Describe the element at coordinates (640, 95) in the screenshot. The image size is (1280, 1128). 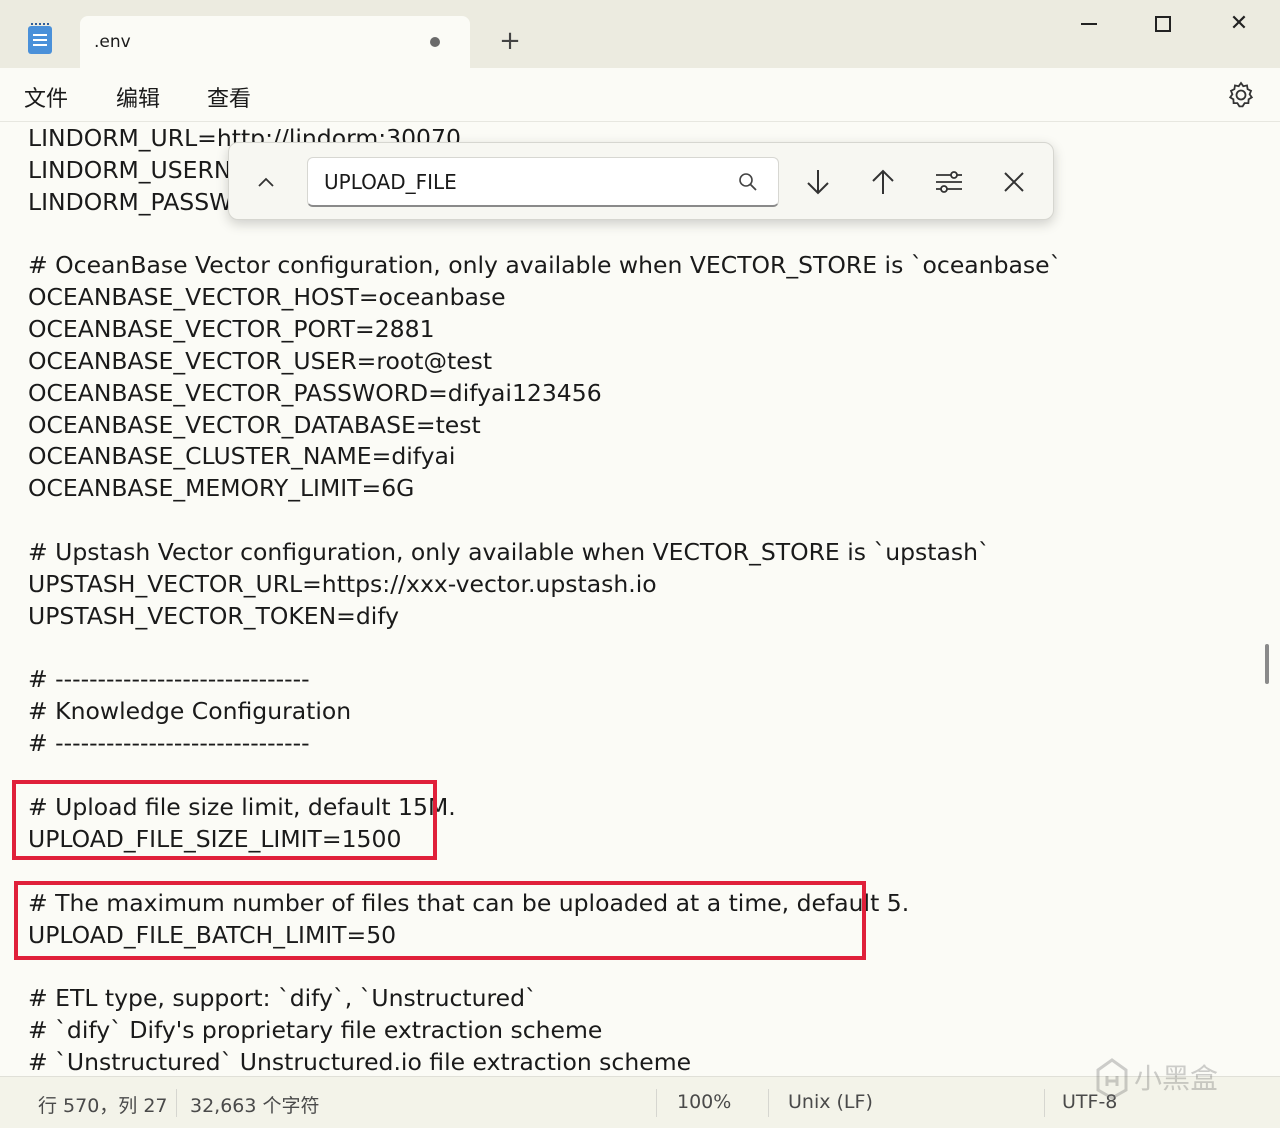
I see `menu-bar: 文件 编辑 查看` at that location.